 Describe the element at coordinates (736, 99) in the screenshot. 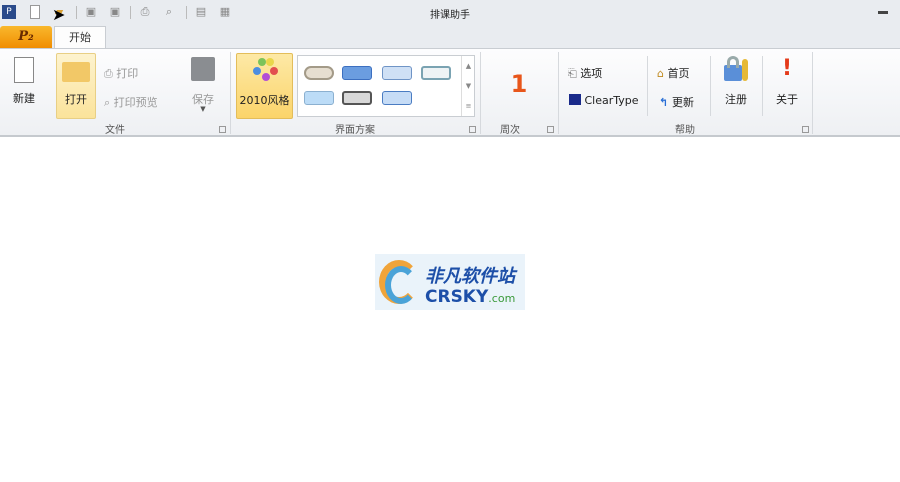

I see `register-label: 注册` at that location.